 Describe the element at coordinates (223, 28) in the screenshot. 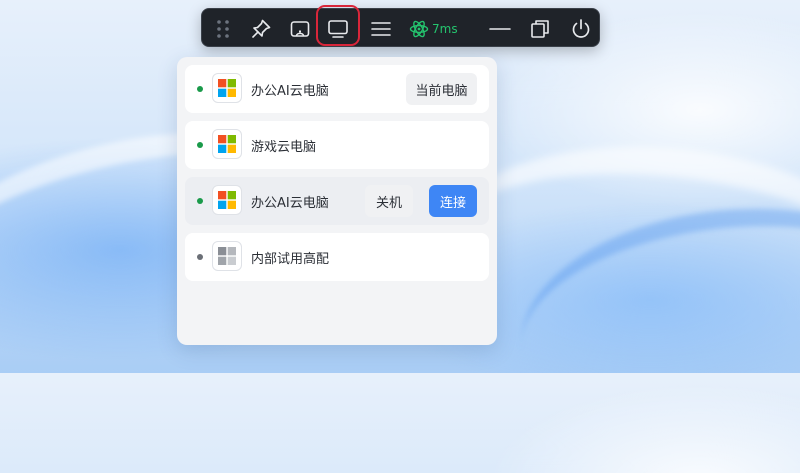

I see `drag-handle-icon` at that location.